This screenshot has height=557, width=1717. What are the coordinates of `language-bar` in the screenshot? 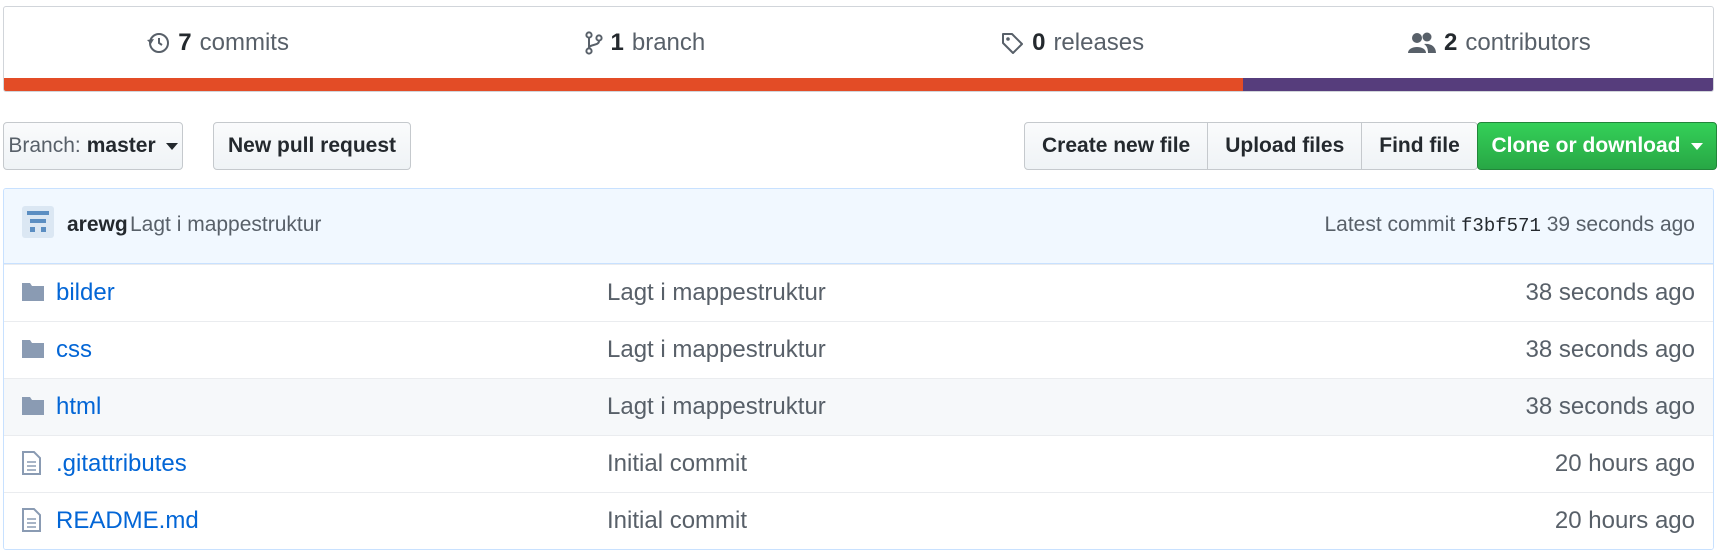 It's located at (858, 84).